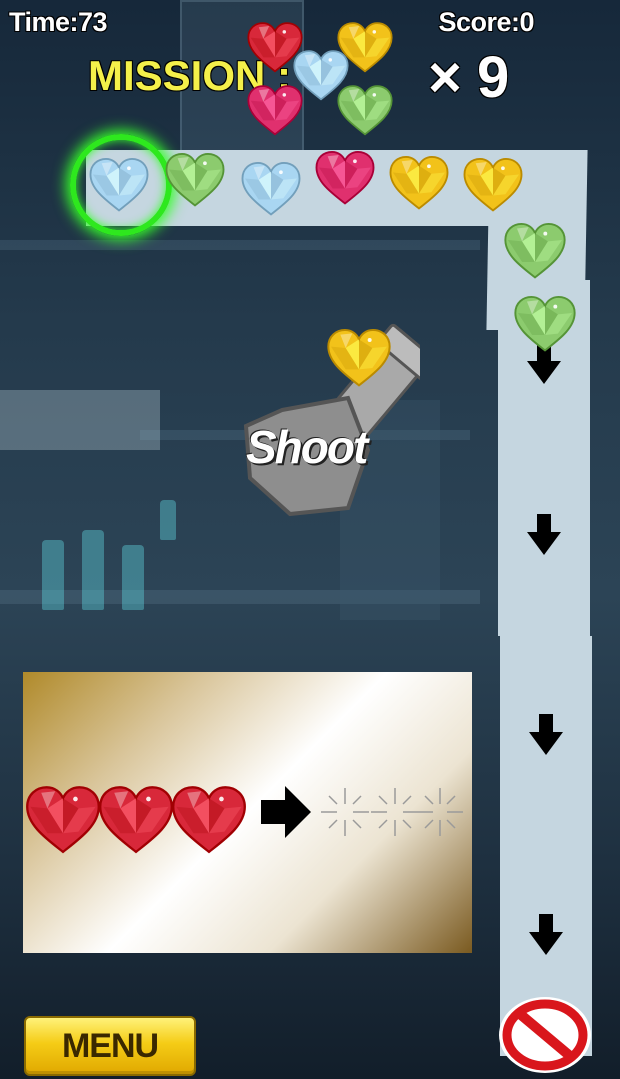 This screenshot has height=1079, width=620. I want to click on loaded-heart-icon, so click(359, 358).